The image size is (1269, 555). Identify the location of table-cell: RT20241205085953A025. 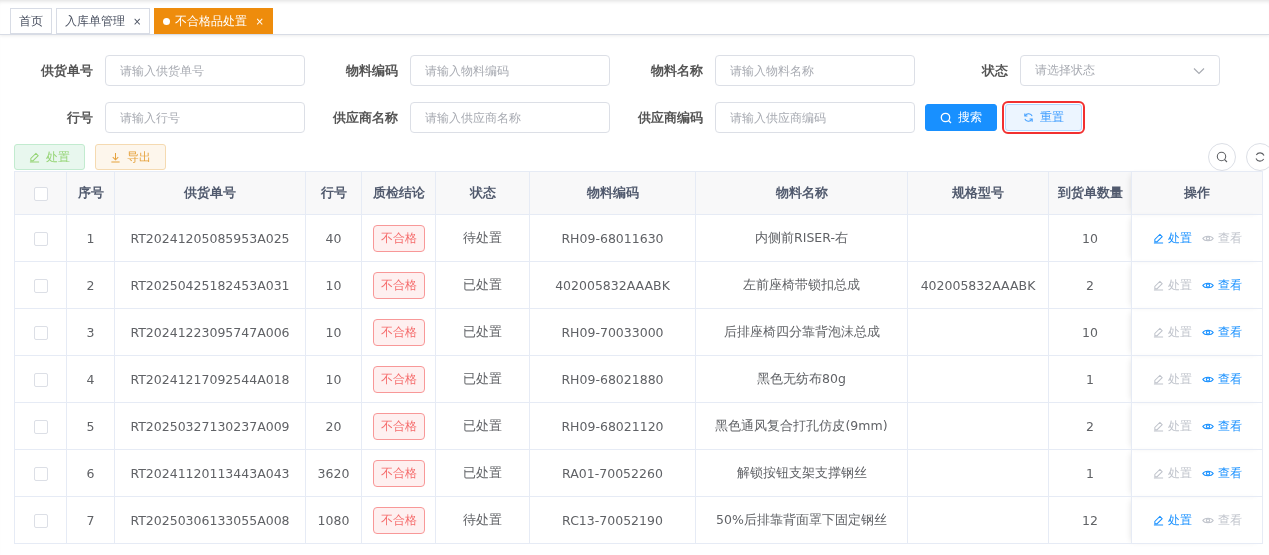
(210, 238).